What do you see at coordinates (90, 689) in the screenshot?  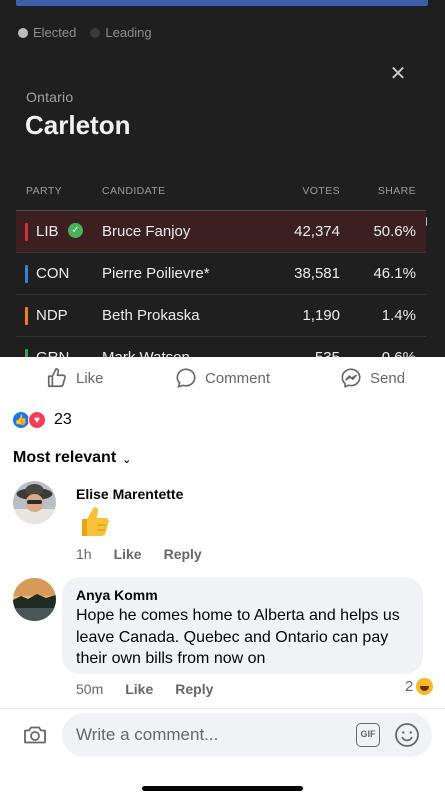 I see `comment-time: 50m` at bounding box center [90, 689].